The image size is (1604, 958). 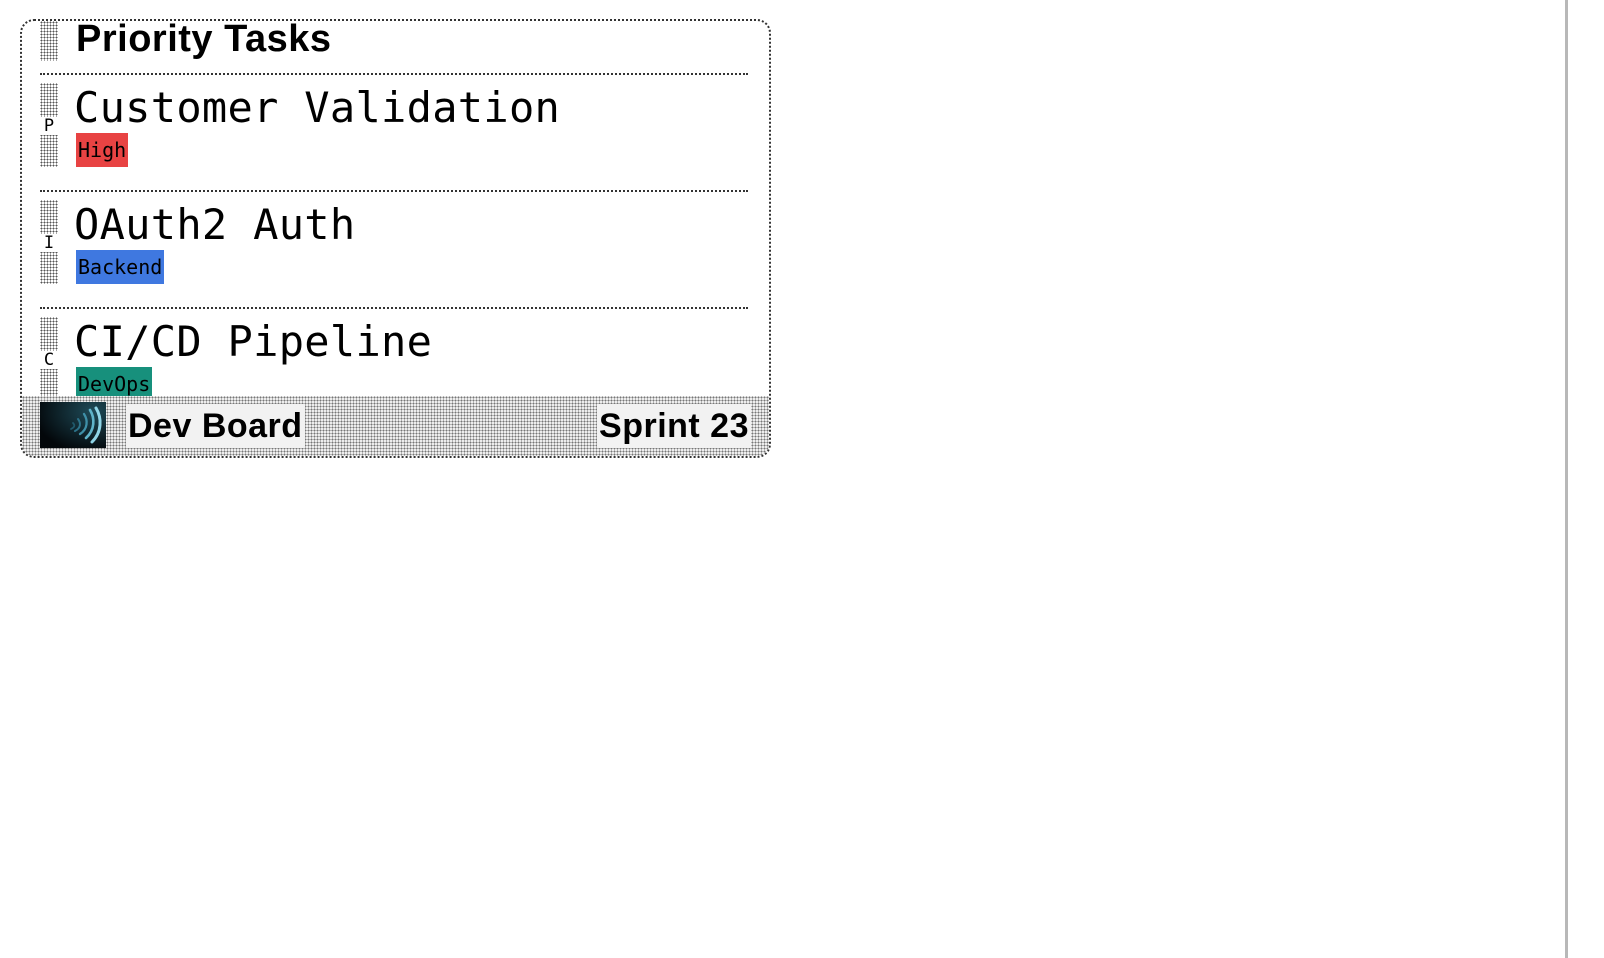 I want to click on task-tag-high: High, so click(x=102, y=150).